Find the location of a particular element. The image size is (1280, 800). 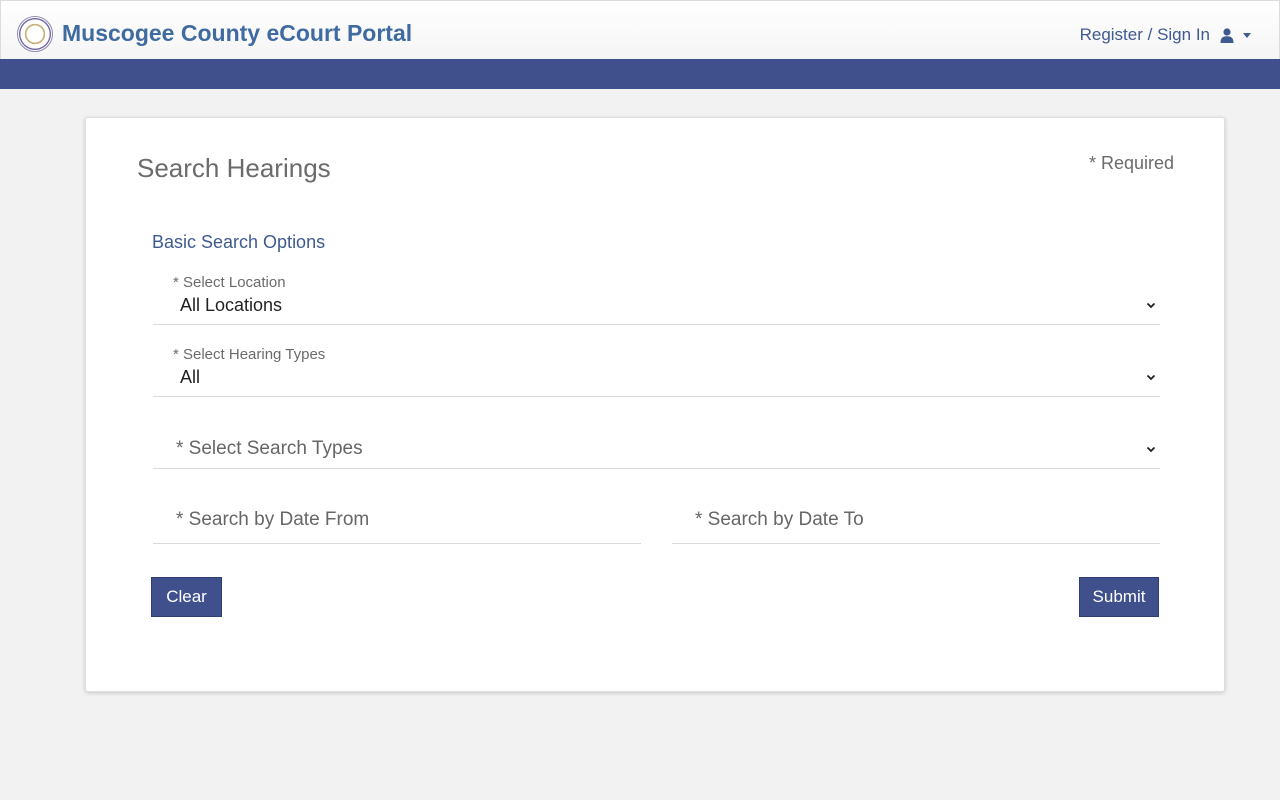

navigation-band is located at coordinates (640, 74).